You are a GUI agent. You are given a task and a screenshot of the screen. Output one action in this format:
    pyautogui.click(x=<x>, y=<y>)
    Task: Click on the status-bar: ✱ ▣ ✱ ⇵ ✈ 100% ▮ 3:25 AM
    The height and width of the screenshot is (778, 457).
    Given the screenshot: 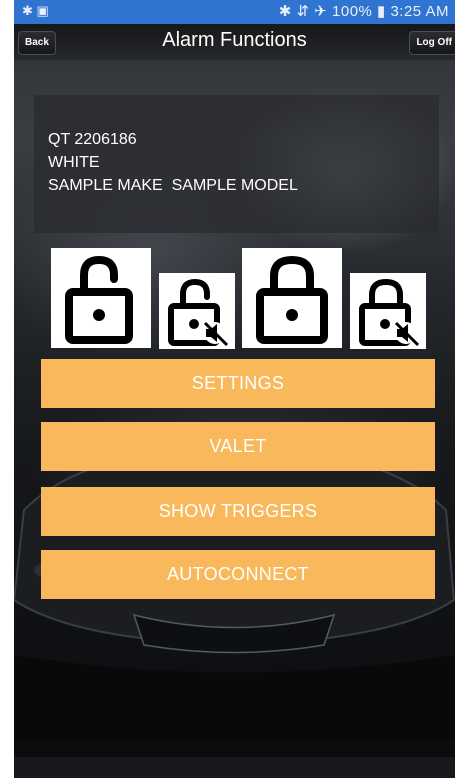 What is the action you would take?
    pyautogui.click(x=234, y=12)
    